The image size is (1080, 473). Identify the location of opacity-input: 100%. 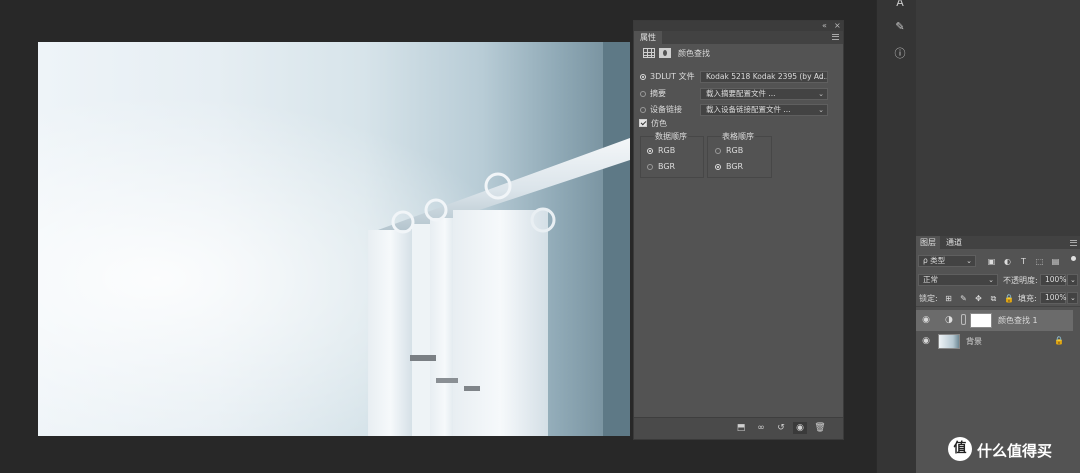
(1053, 280).